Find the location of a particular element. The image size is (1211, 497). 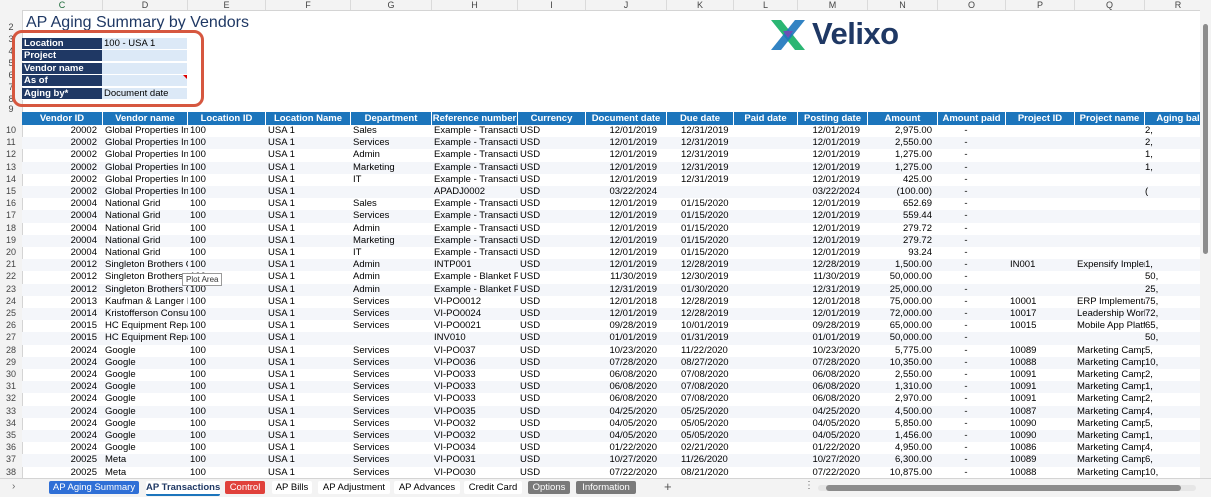

row-number: 38 is located at coordinates (11, 472).